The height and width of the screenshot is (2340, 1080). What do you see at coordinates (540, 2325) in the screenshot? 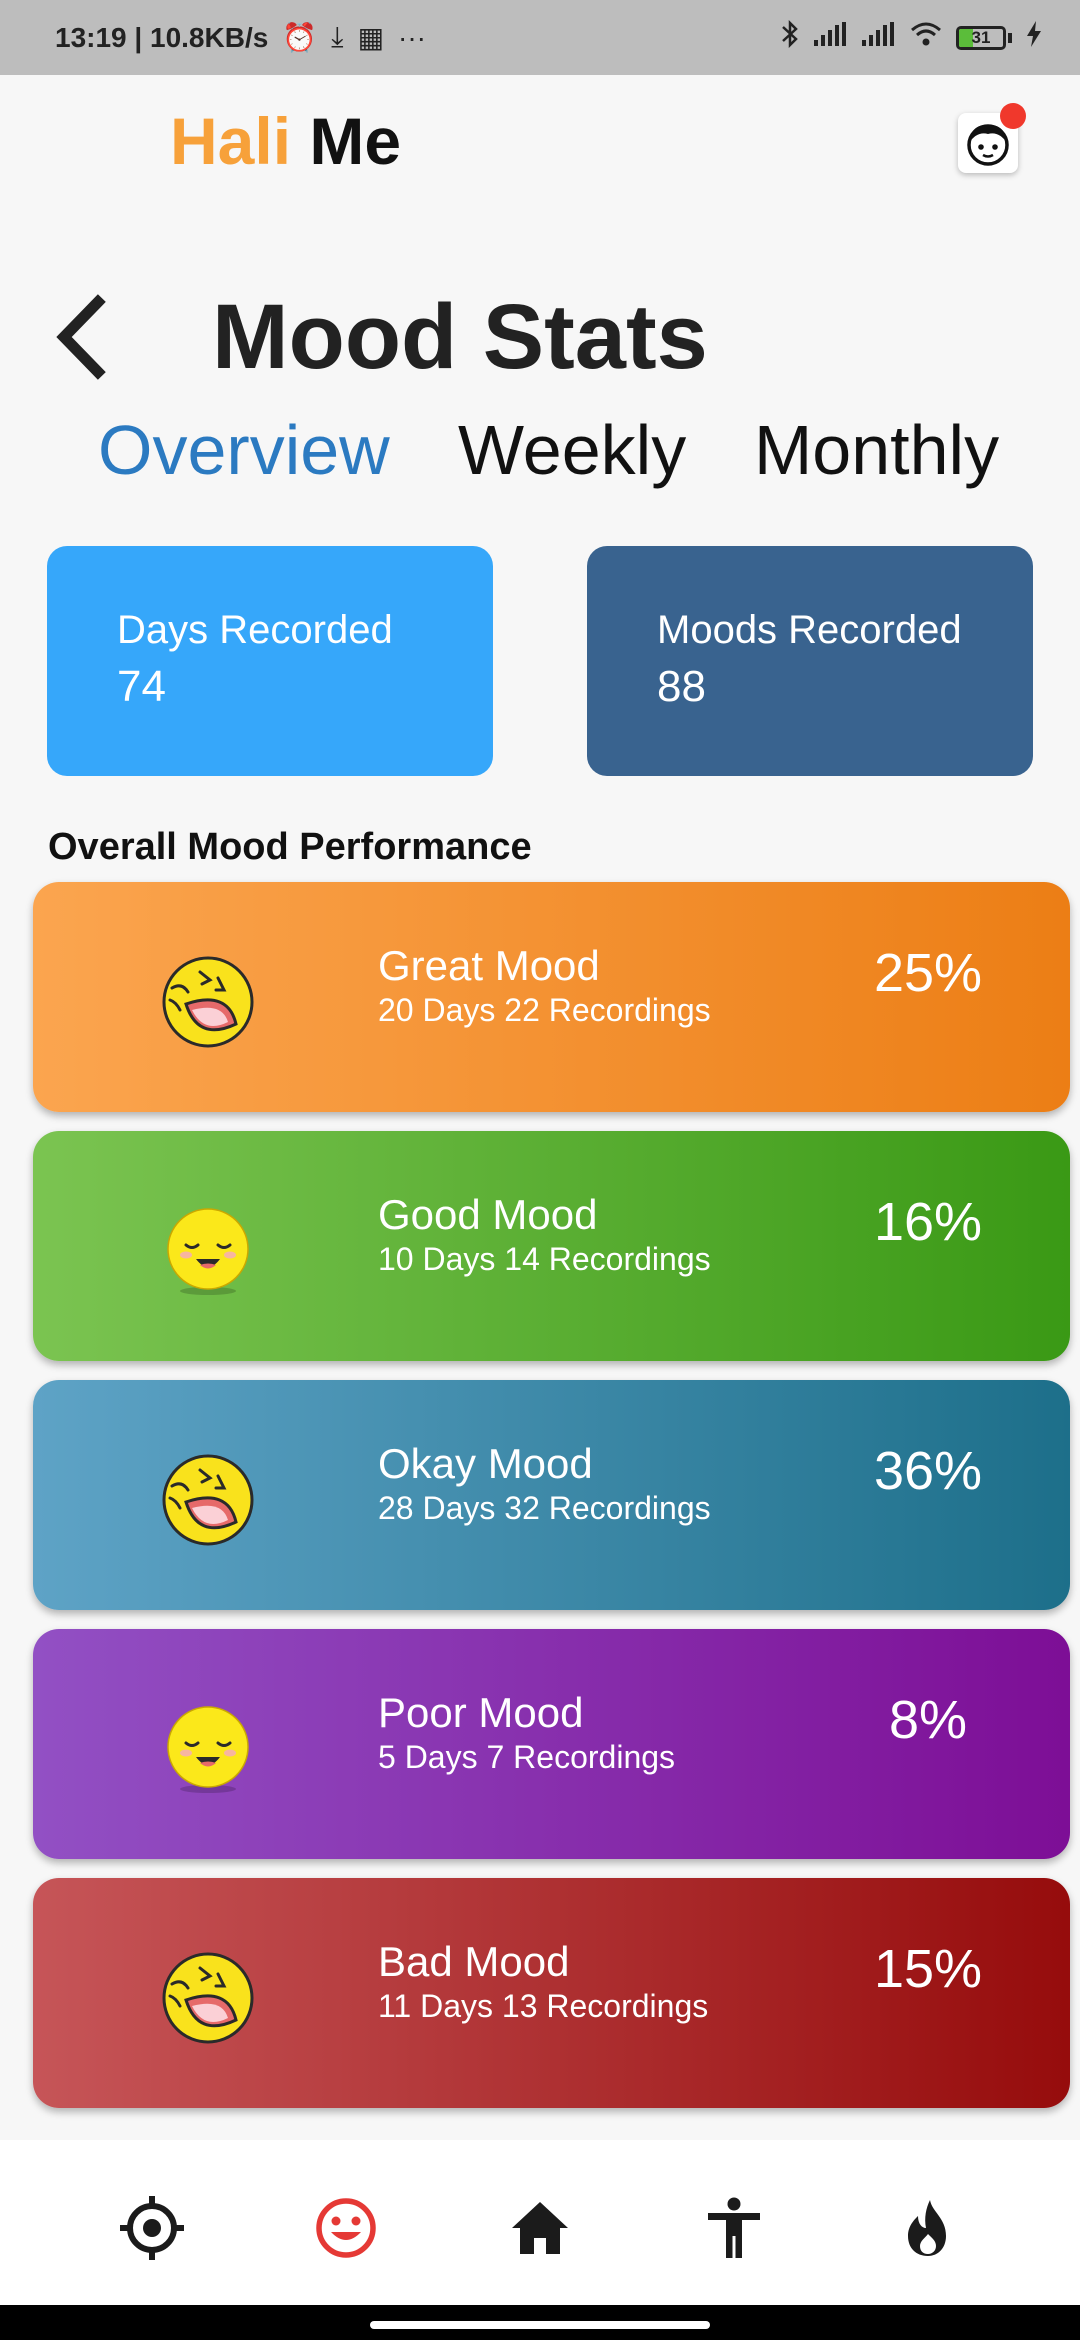
I see `home-indicator` at bounding box center [540, 2325].